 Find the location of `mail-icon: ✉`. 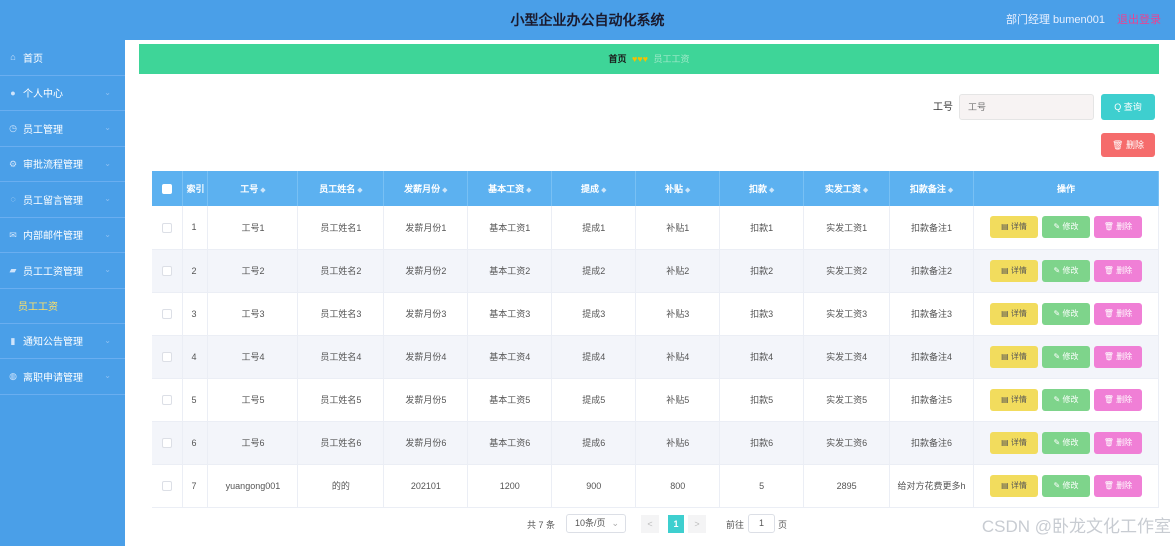

mail-icon: ✉ is located at coordinates (13, 234).